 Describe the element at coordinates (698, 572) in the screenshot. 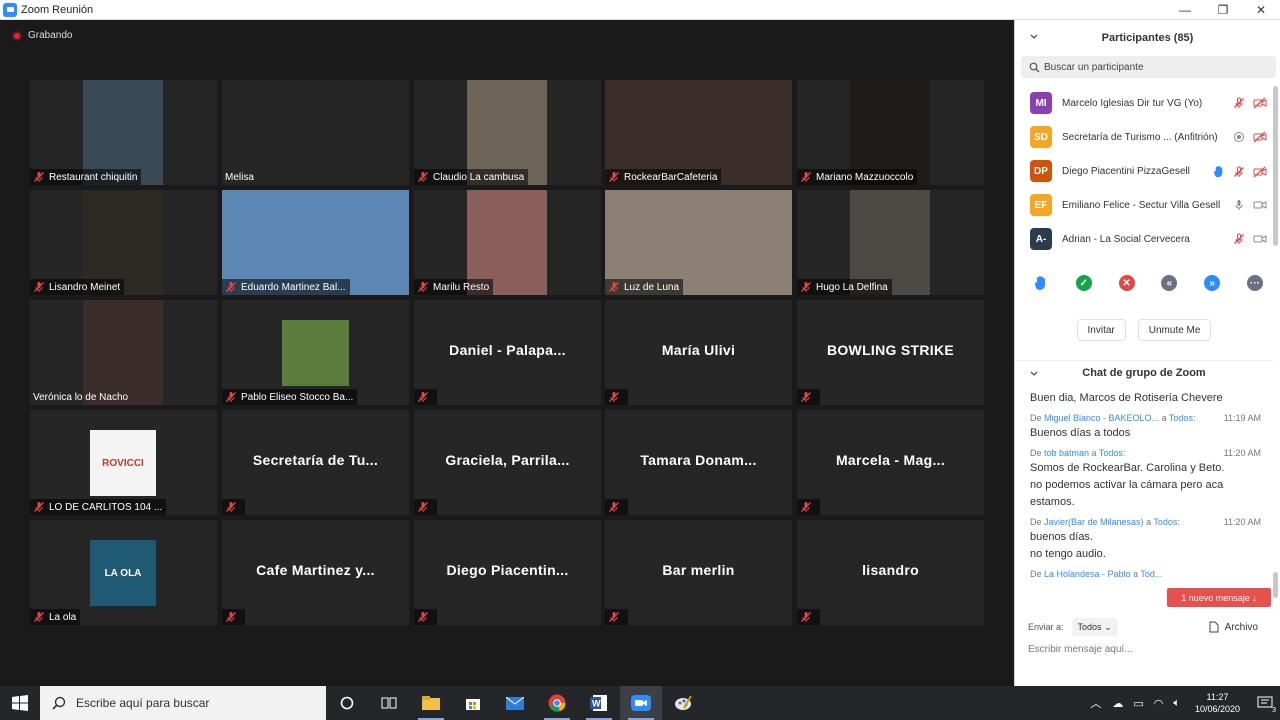

I see `video-tile: Bar merlin` at that location.